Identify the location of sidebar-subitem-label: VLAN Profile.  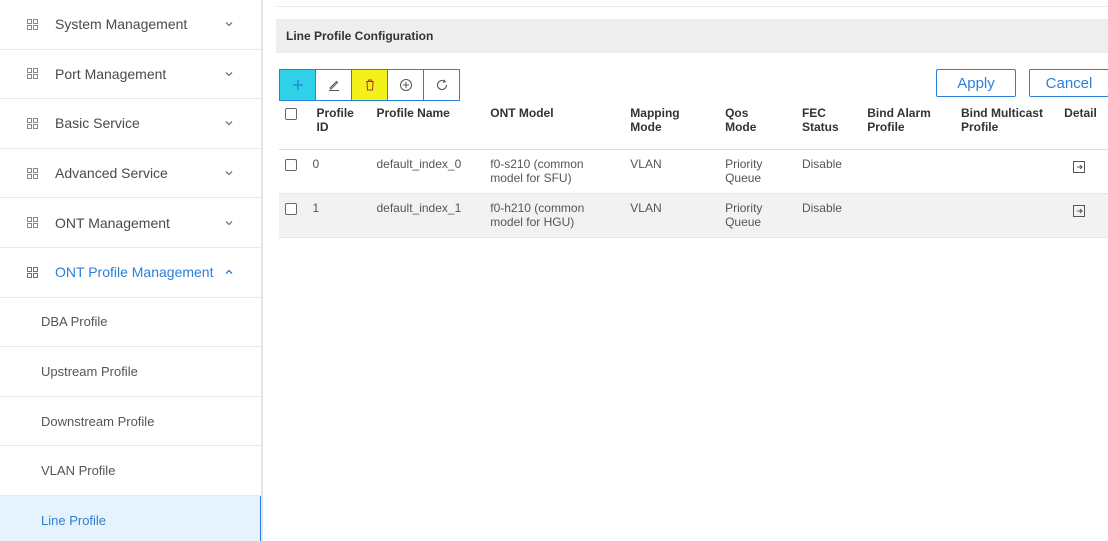
(78, 471).